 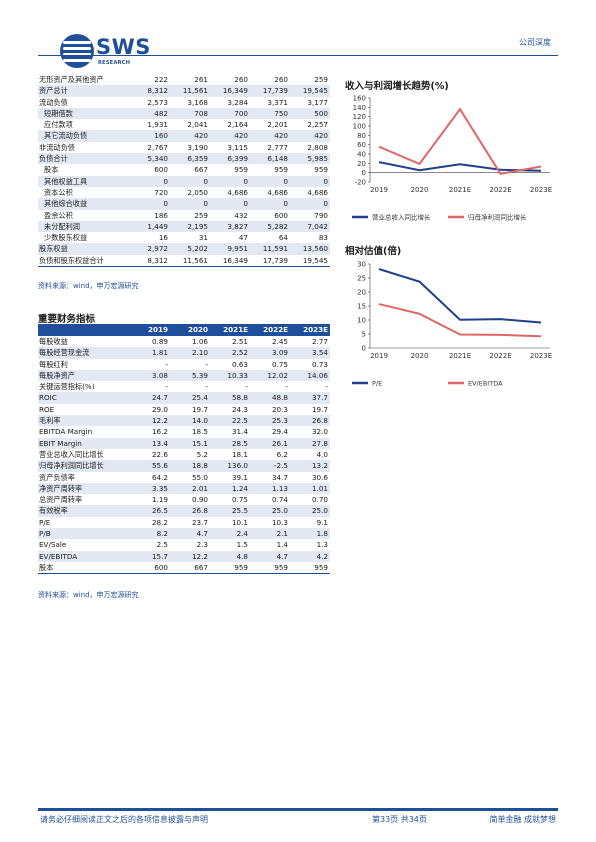 I want to click on table-cell: 3.09, so click(x=270, y=353).